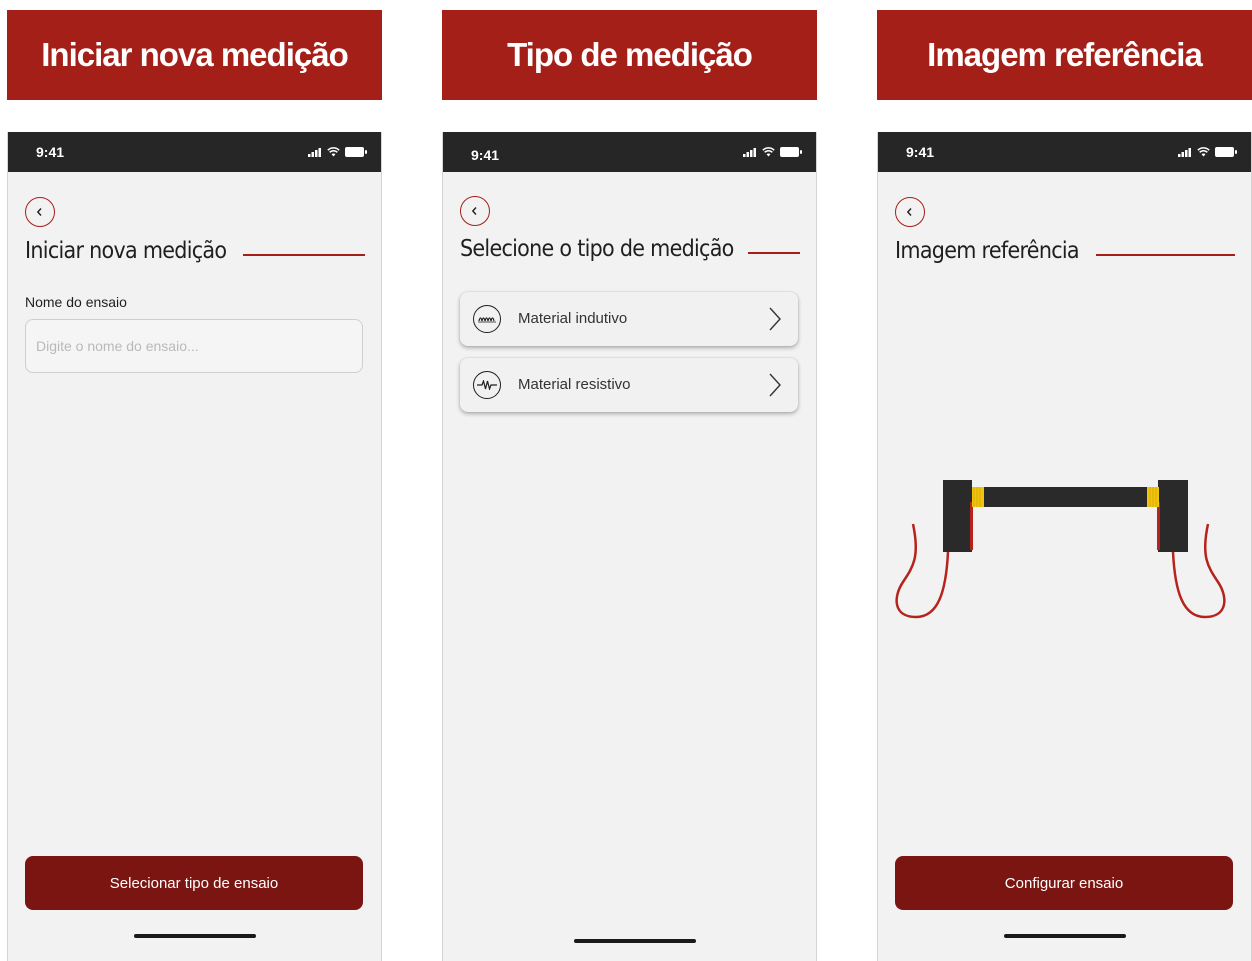  I want to click on option-label: Material indutivo, so click(573, 318).